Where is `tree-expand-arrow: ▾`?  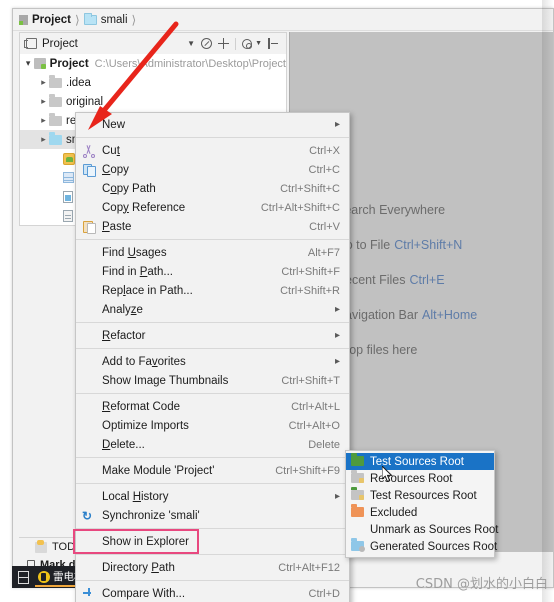 tree-expand-arrow: ▾ is located at coordinates (28, 63).